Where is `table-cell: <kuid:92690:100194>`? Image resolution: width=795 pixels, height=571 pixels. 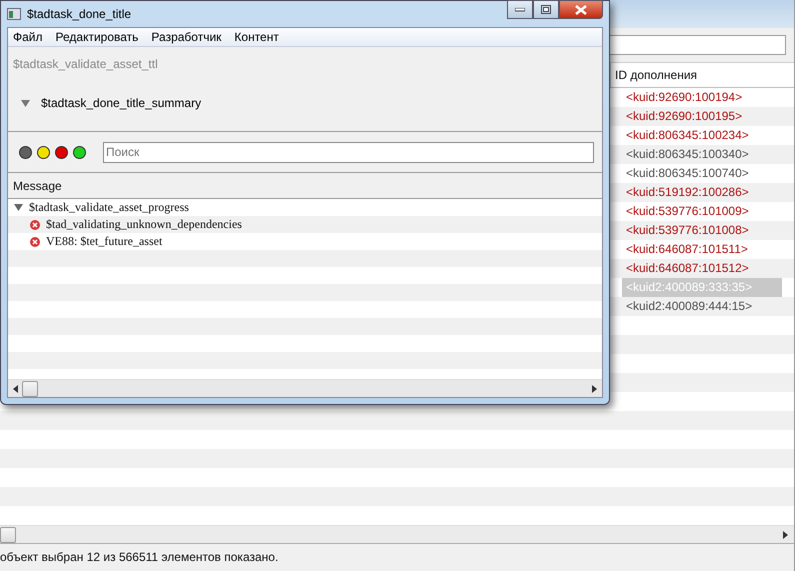 table-cell: <kuid:92690:100194> is located at coordinates (702, 97).